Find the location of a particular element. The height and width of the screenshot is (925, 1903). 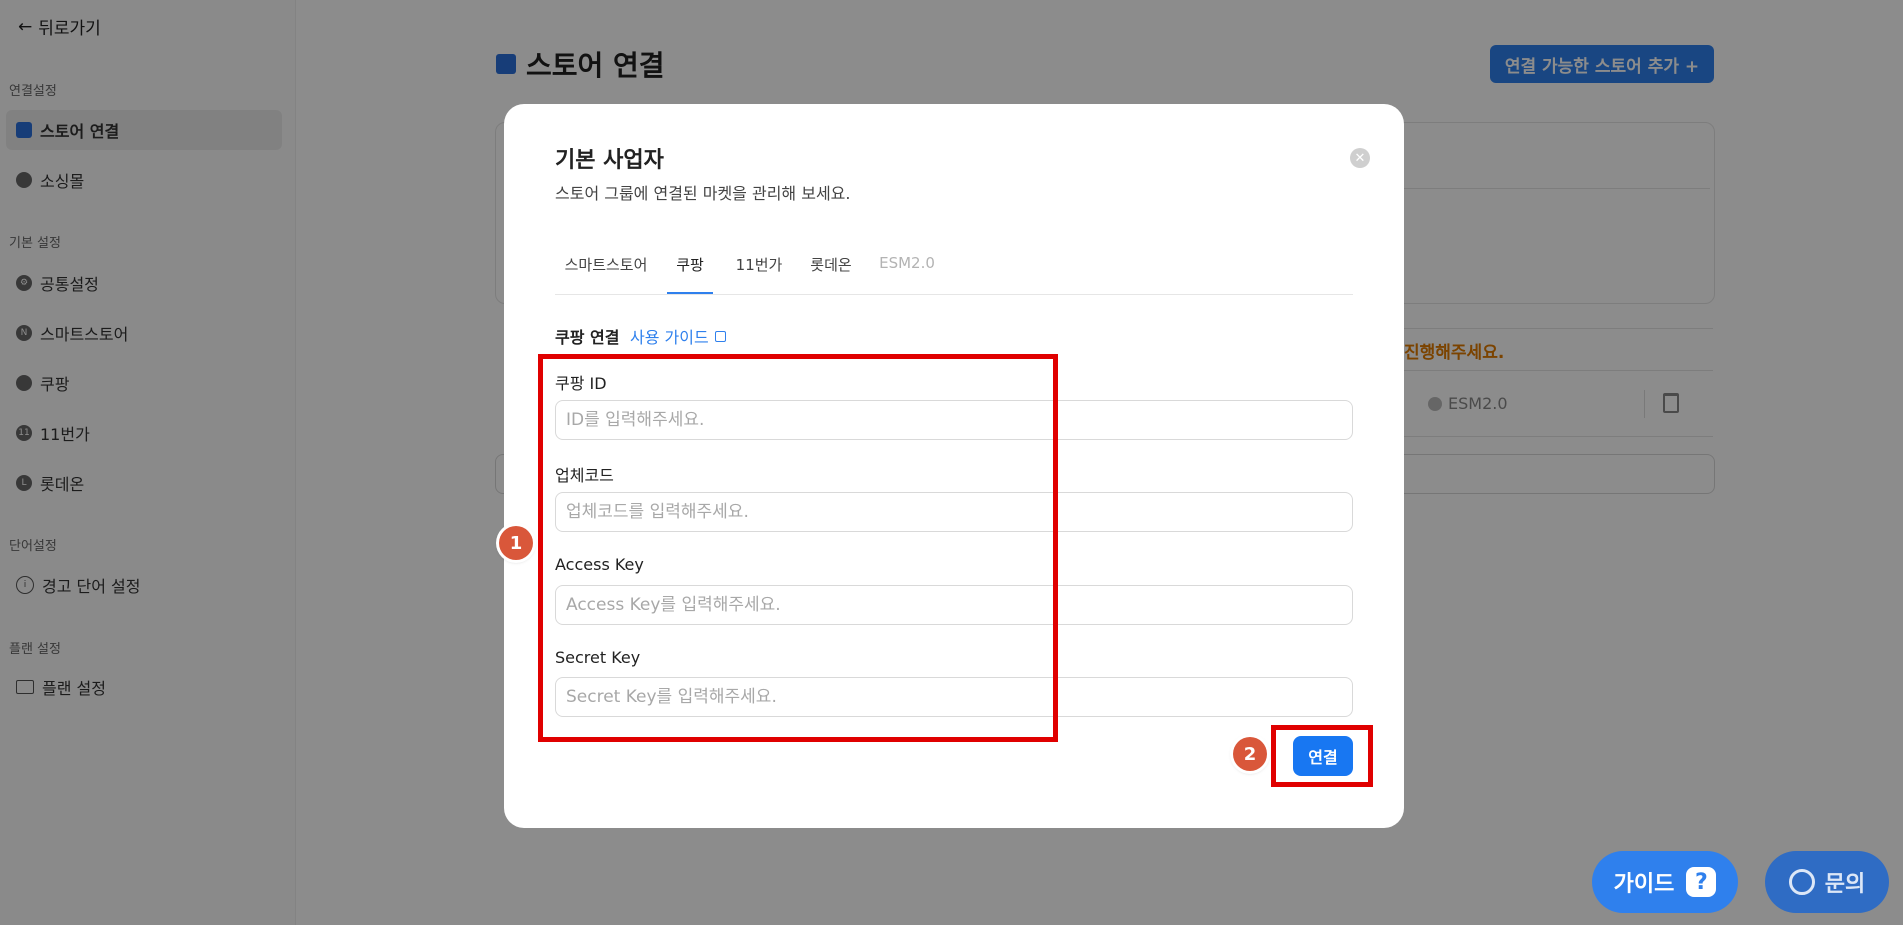

tab-coupang: 쿠팡 is located at coordinates (690, 274).